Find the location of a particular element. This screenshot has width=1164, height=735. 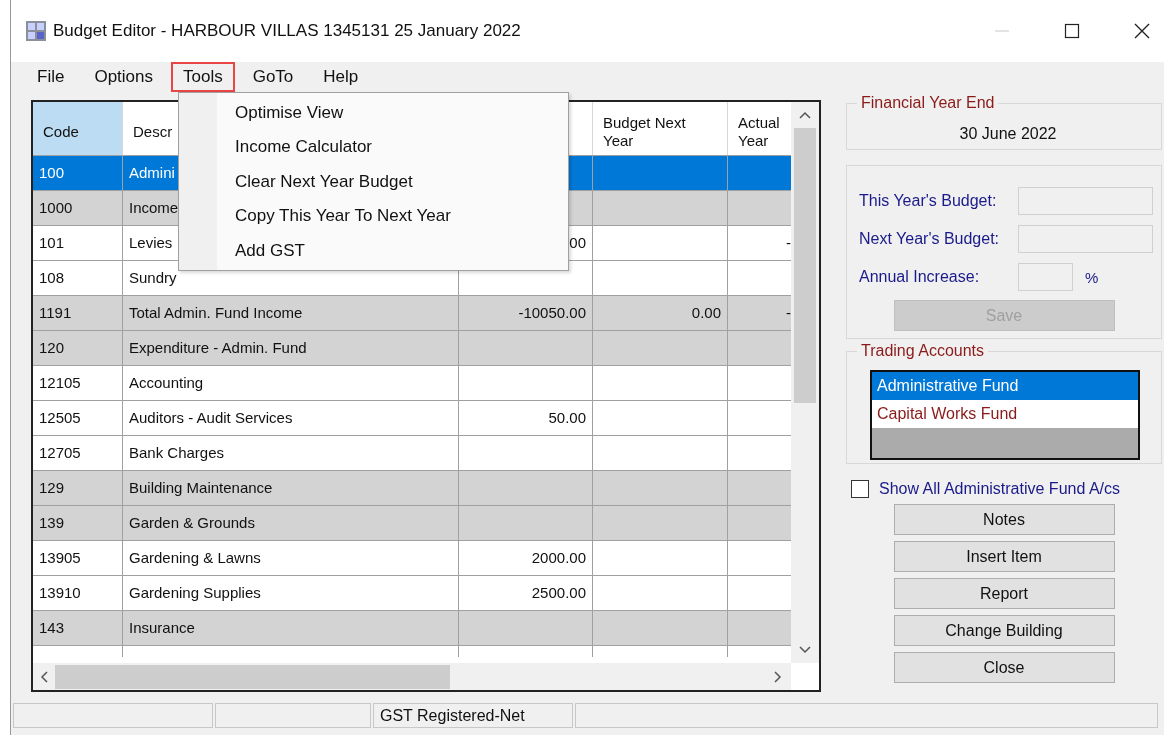

list-item: Administrative Fund is located at coordinates (1005, 386).